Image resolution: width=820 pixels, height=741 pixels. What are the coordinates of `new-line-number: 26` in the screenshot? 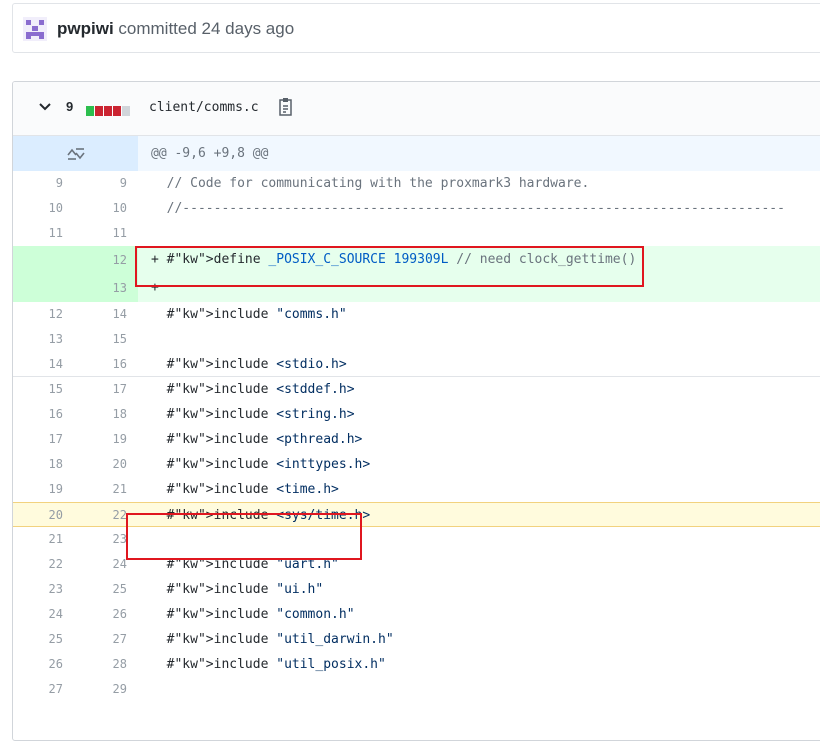 It's located at (101, 614).